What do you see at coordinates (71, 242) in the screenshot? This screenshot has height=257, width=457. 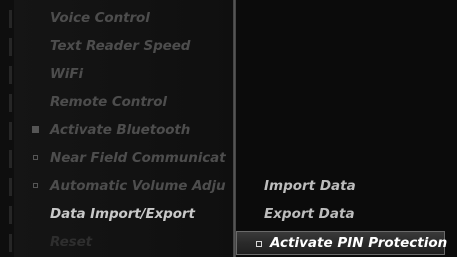 I see `menu-item-label: Reset` at bounding box center [71, 242].